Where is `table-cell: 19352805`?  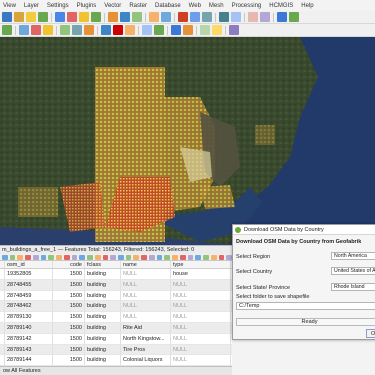 table-cell: 19352805 is located at coordinates (29, 274).